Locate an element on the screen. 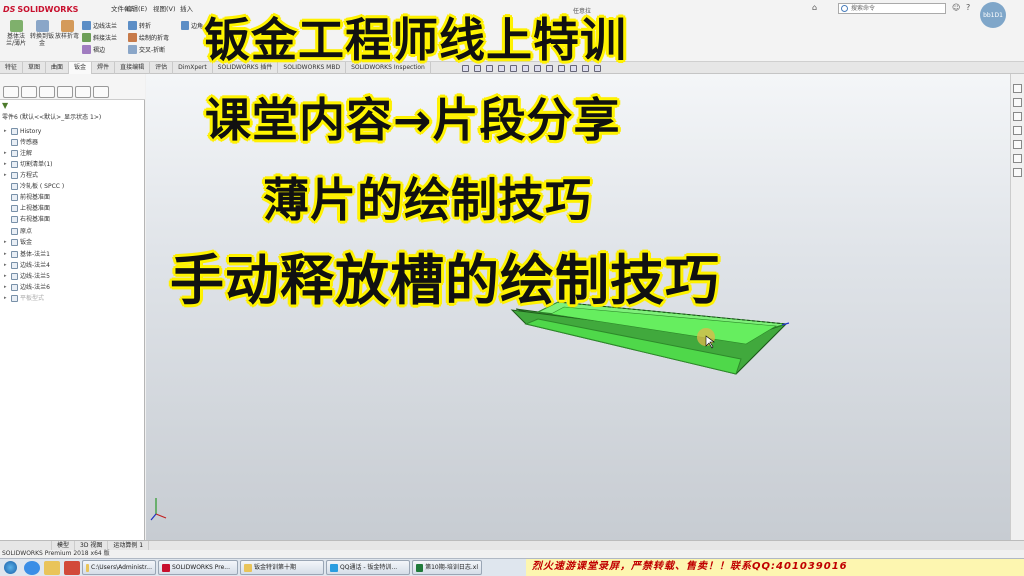 This screenshot has width=1024, height=576. corners-icon is located at coordinates (185, 25).